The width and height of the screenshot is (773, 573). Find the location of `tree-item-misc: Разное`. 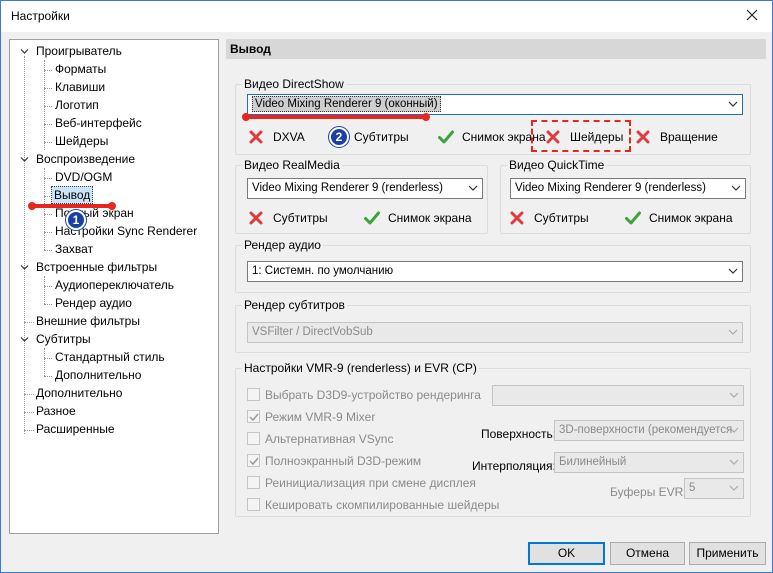

tree-item-misc: Разное is located at coordinates (56, 411).